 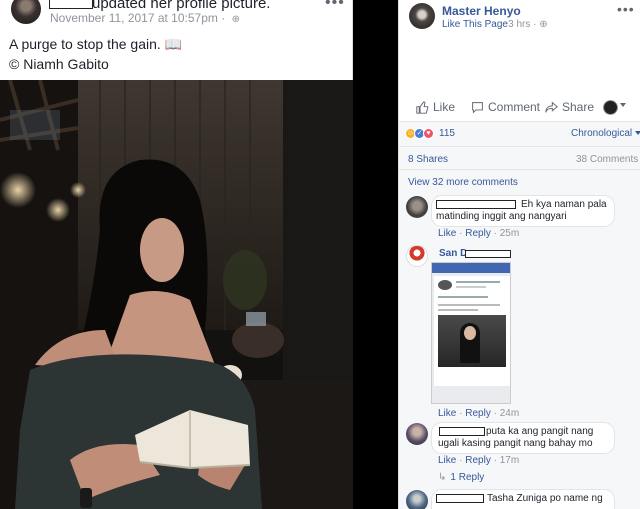 What do you see at coordinates (422, 107) in the screenshot?
I see `thumbs-up-icon` at bounding box center [422, 107].